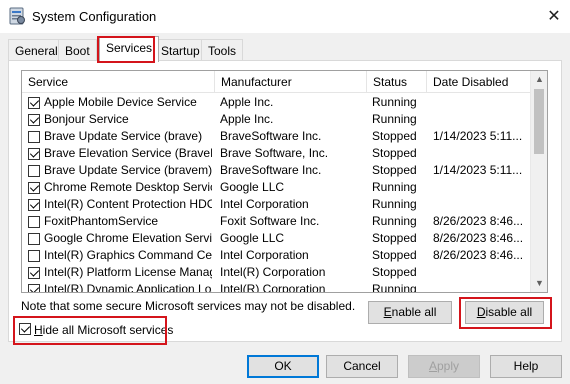  What do you see at coordinates (94, 16) in the screenshot?
I see `window-title: System Configuration` at bounding box center [94, 16].